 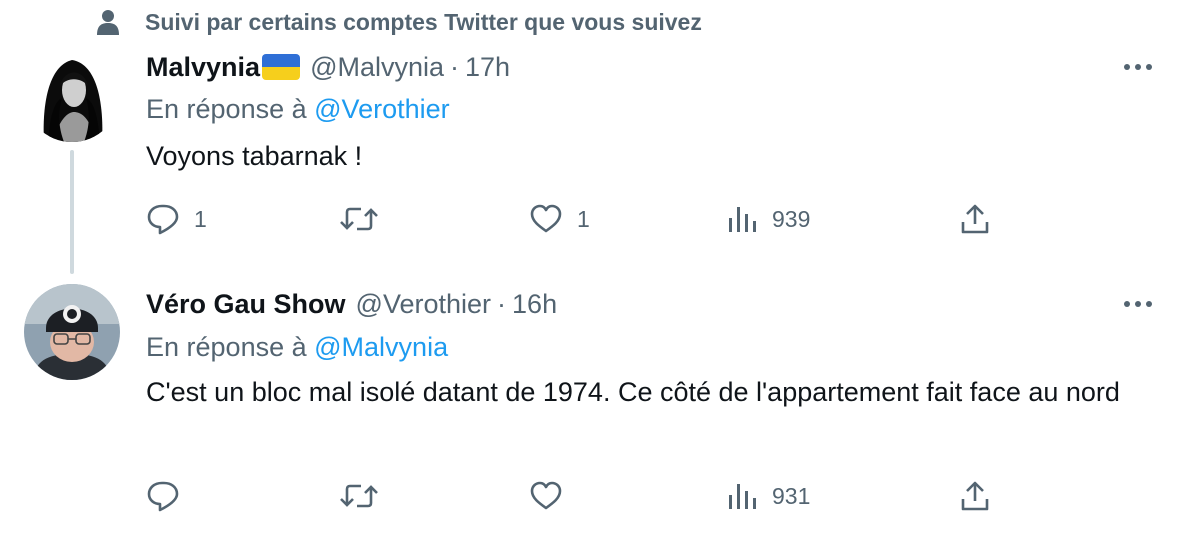 I want to click on reply-mention-link: @Malvynia, so click(x=381, y=347).